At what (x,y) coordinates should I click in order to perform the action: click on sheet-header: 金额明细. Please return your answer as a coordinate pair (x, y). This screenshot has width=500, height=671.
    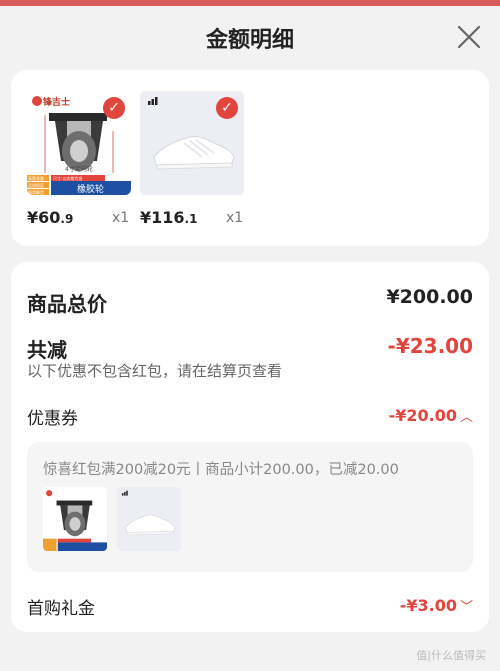
    Looking at the image, I should click on (250, 37).